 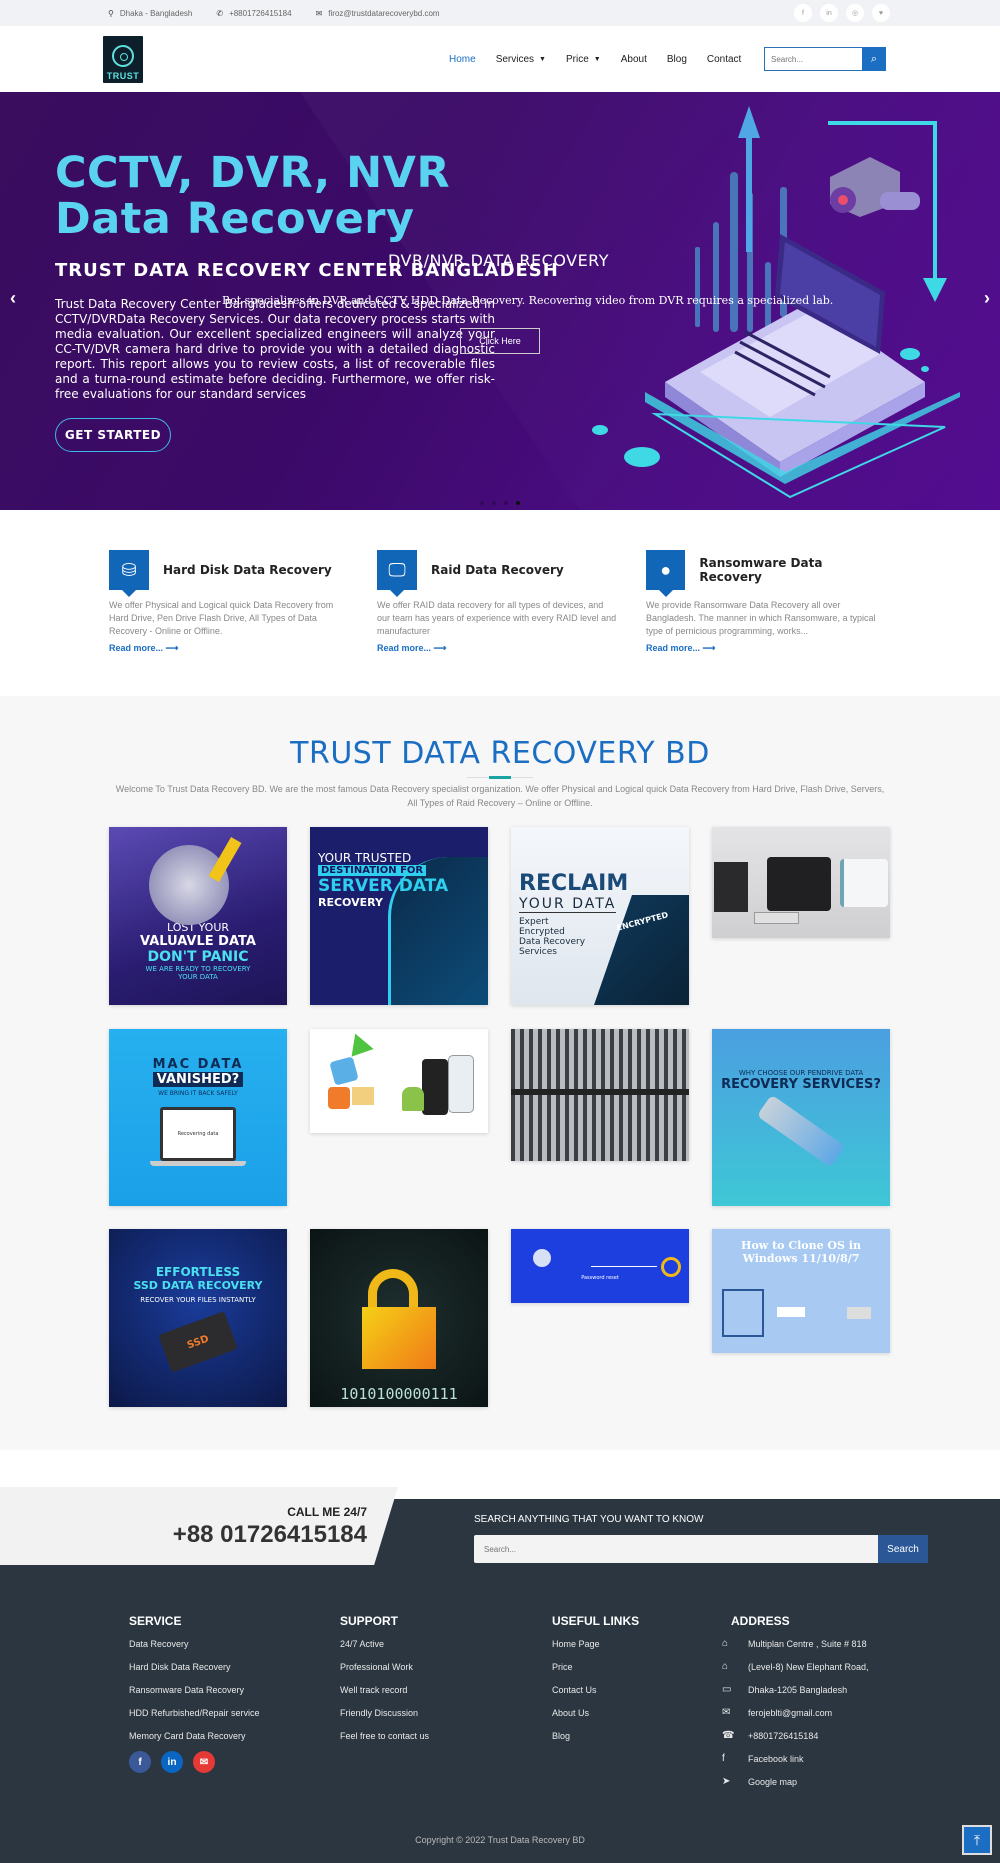 I want to click on carousel-dot-active, so click(x=518, y=503).